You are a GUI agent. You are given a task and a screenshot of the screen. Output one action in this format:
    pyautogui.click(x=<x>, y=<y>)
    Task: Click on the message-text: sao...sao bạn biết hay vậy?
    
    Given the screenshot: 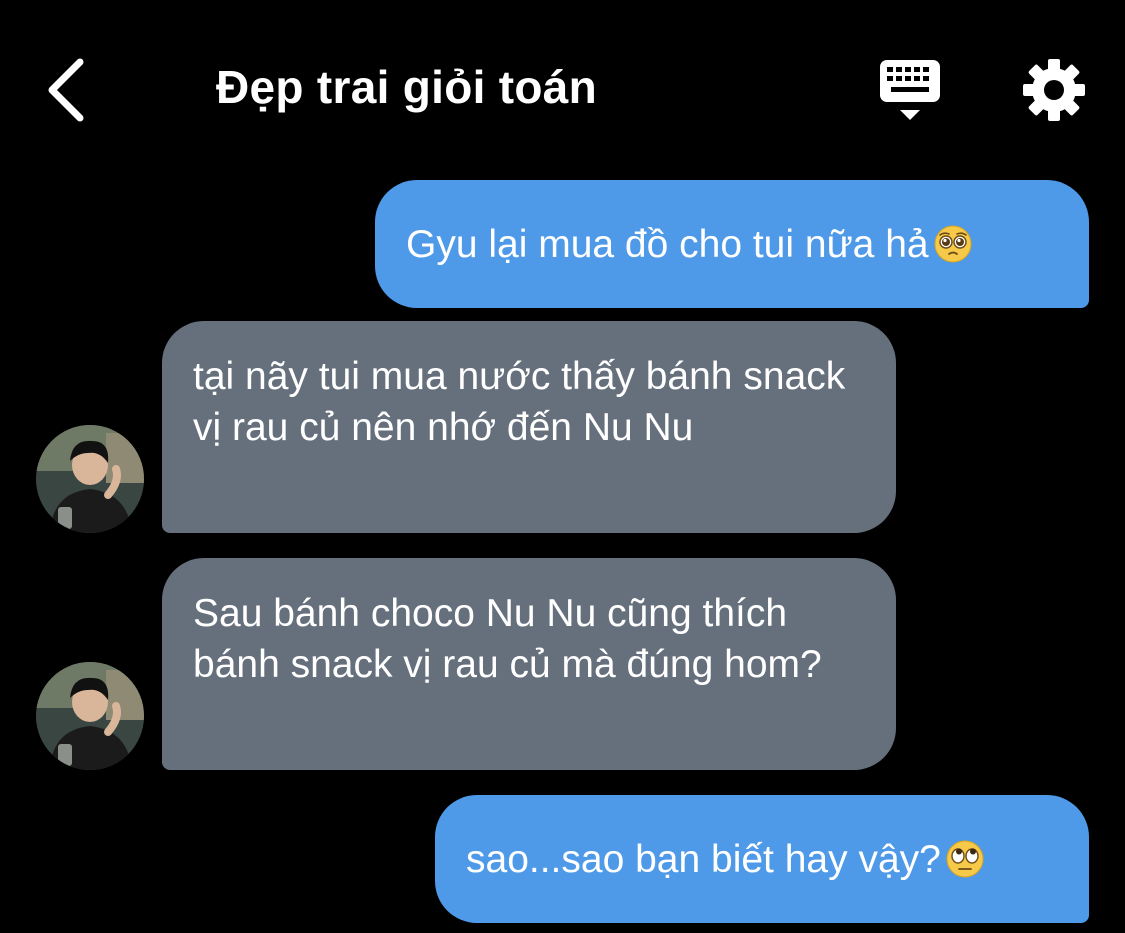 What is the action you would take?
    pyautogui.click(x=703, y=859)
    